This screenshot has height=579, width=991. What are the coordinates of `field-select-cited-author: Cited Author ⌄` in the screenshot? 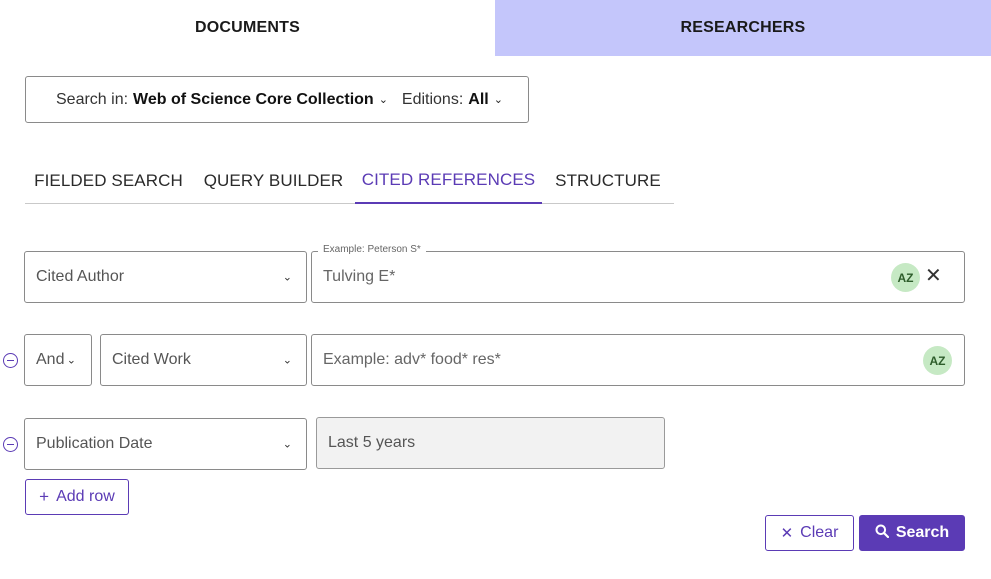 It's located at (165, 277).